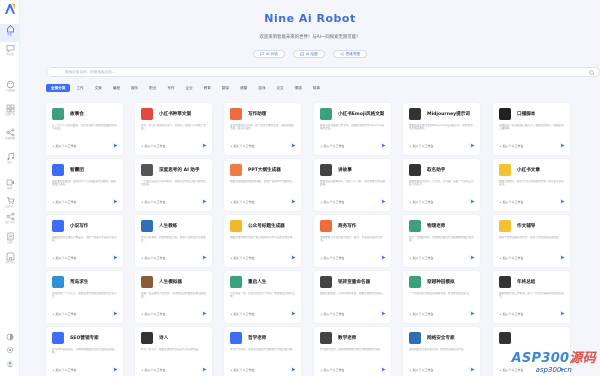  Describe the element at coordinates (10, 221) in the screenshot. I see `sidebar-item-share: 推广中心` at that location.